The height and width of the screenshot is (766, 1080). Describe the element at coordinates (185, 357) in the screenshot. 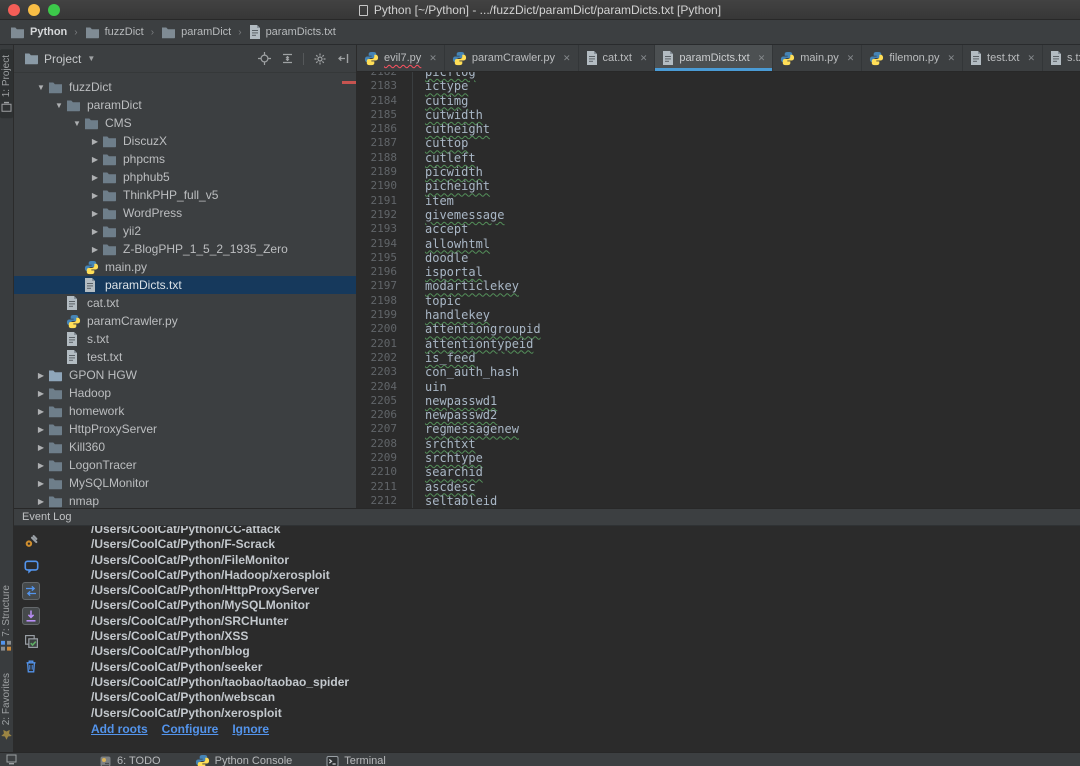

I see `tree-item-test-txt: test.txt` at that location.